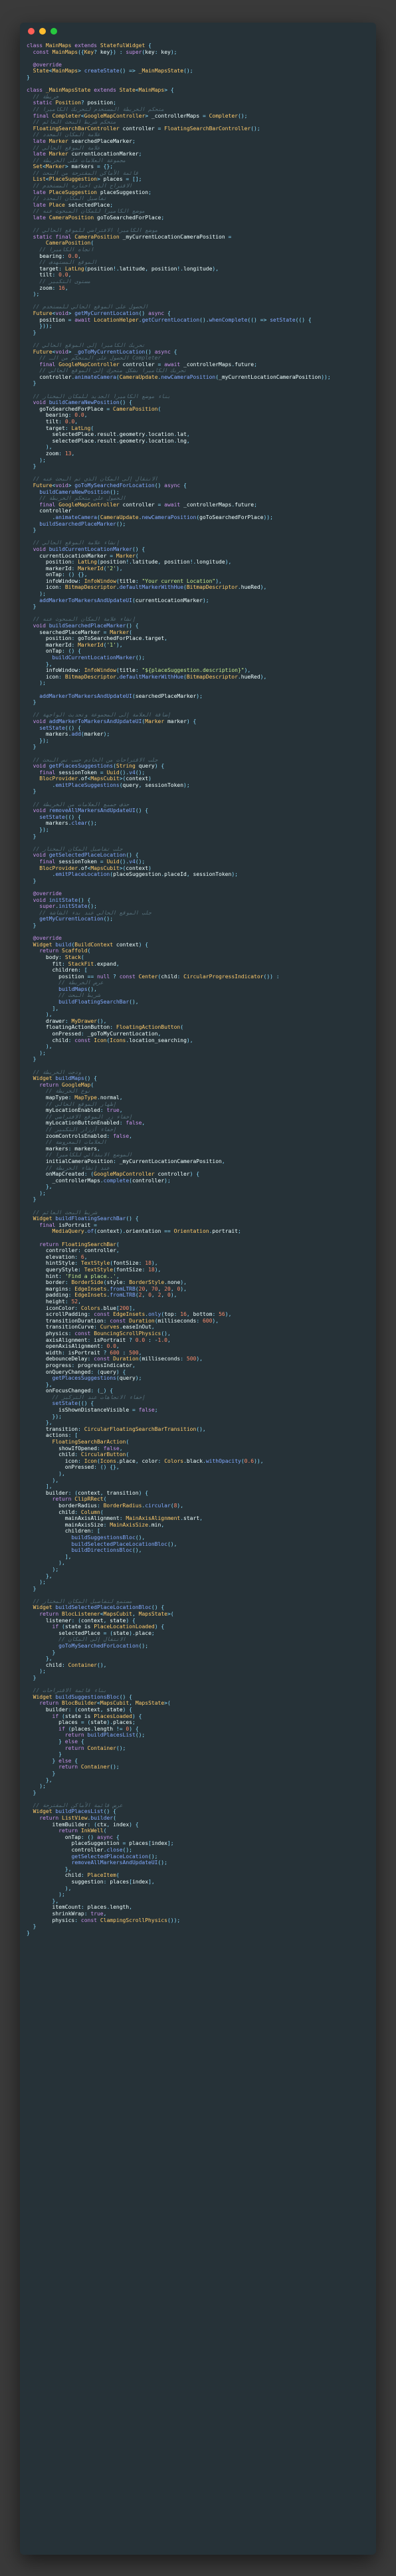  What do you see at coordinates (78, 848) in the screenshot?
I see `code-line: // جلب تفاصيل المكان المختار` at bounding box center [78, 848].